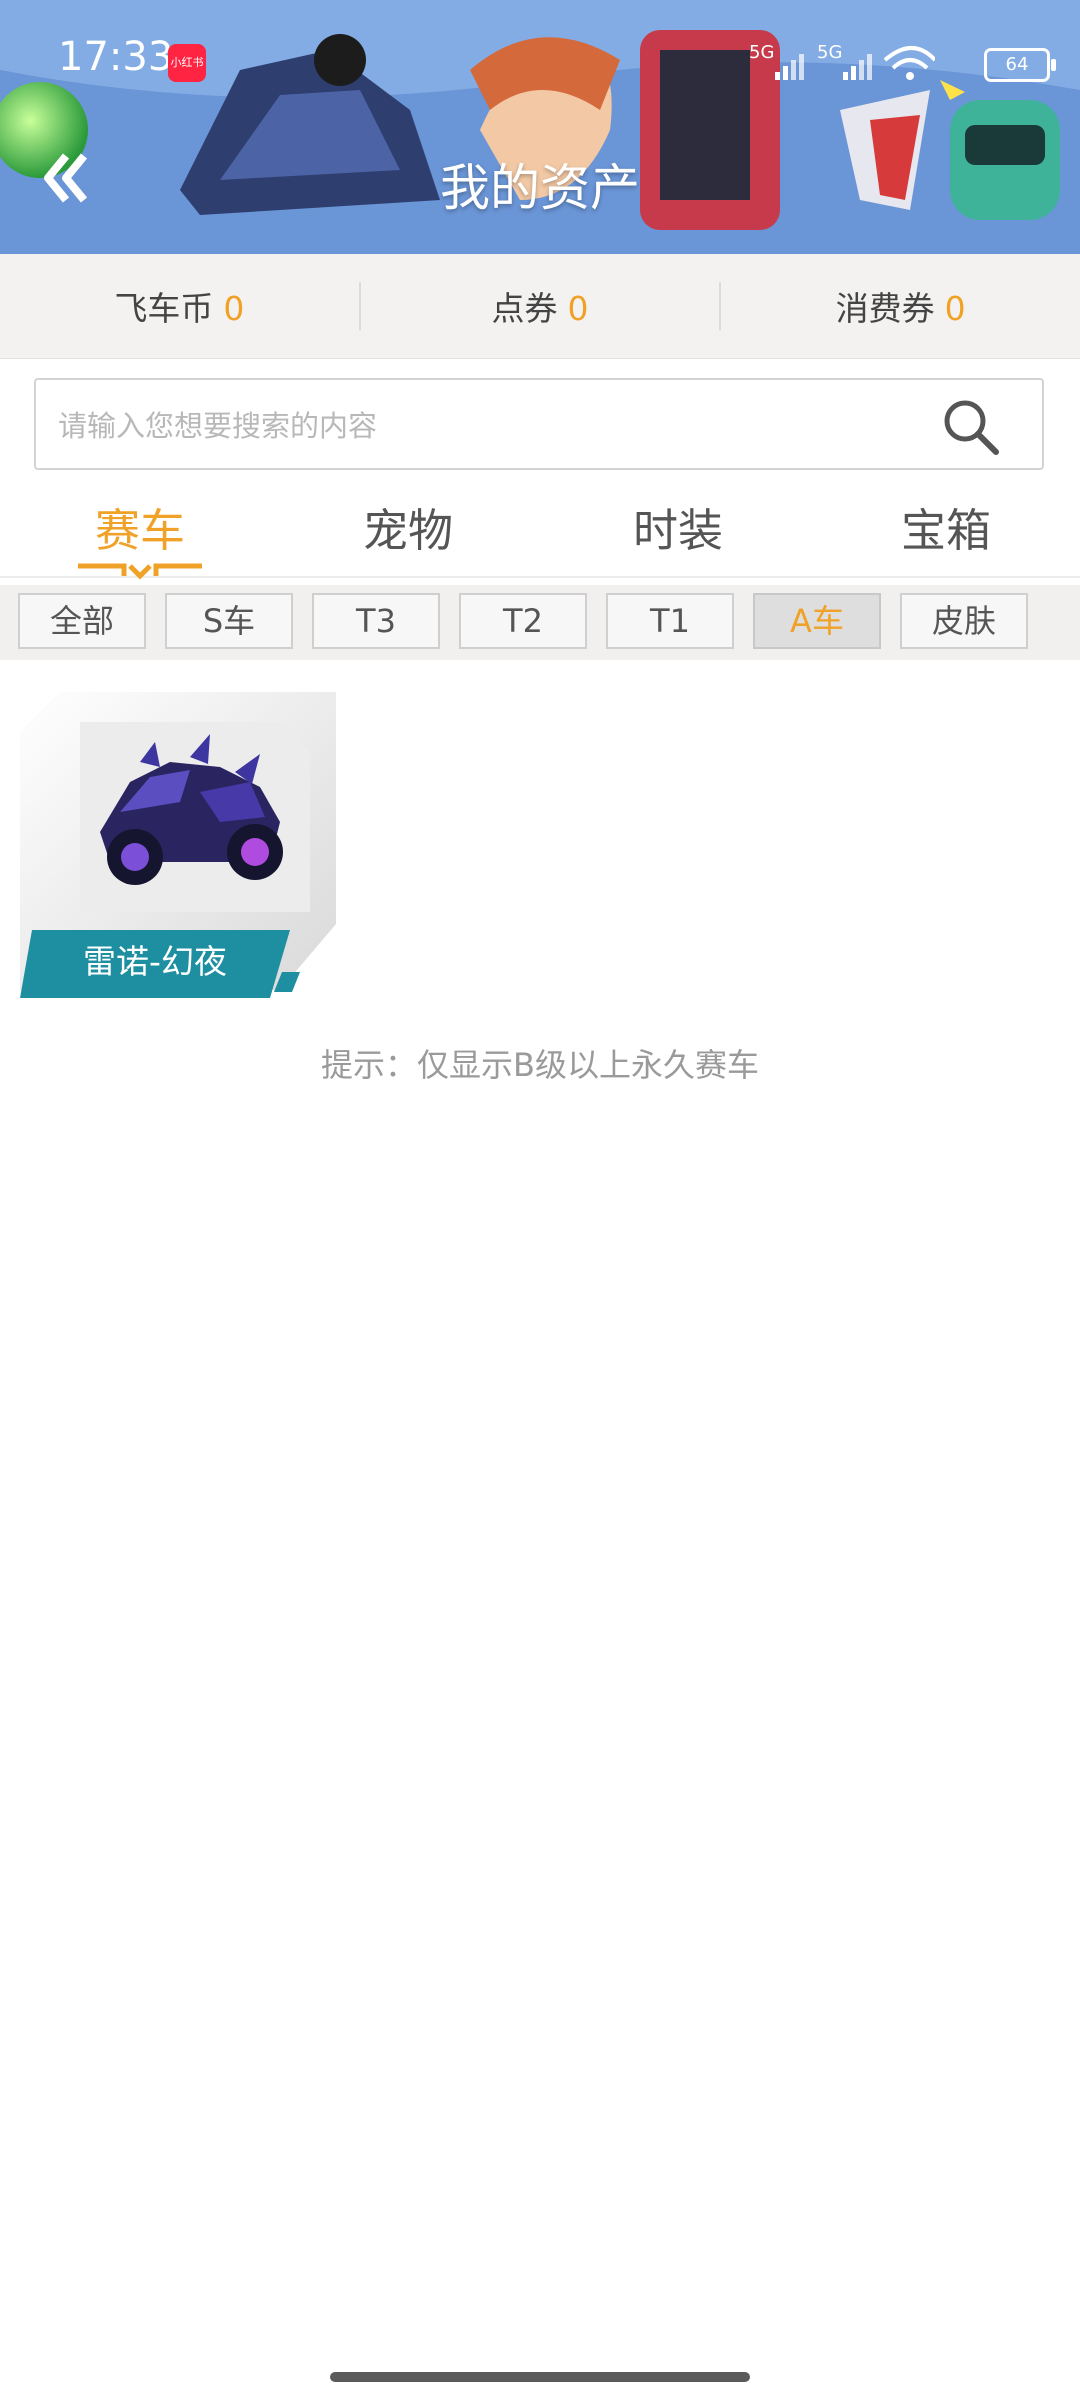 This screenshot has height=2400, width=1080. I want to click on tab-fashion: 时装, so click(678, 526).